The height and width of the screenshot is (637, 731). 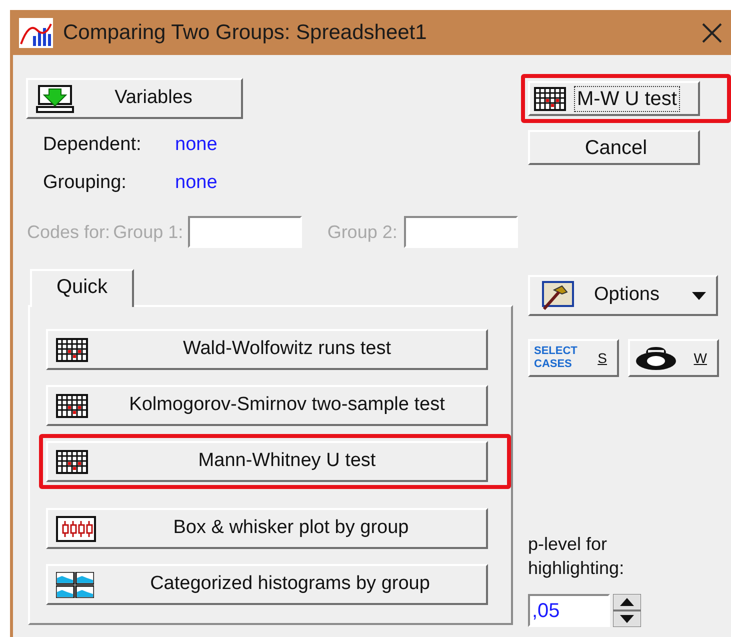 What do you see at coordinates (134, 98) in the screenshot?
I see `variables-button: Variables` at bounding box center [134, 98].